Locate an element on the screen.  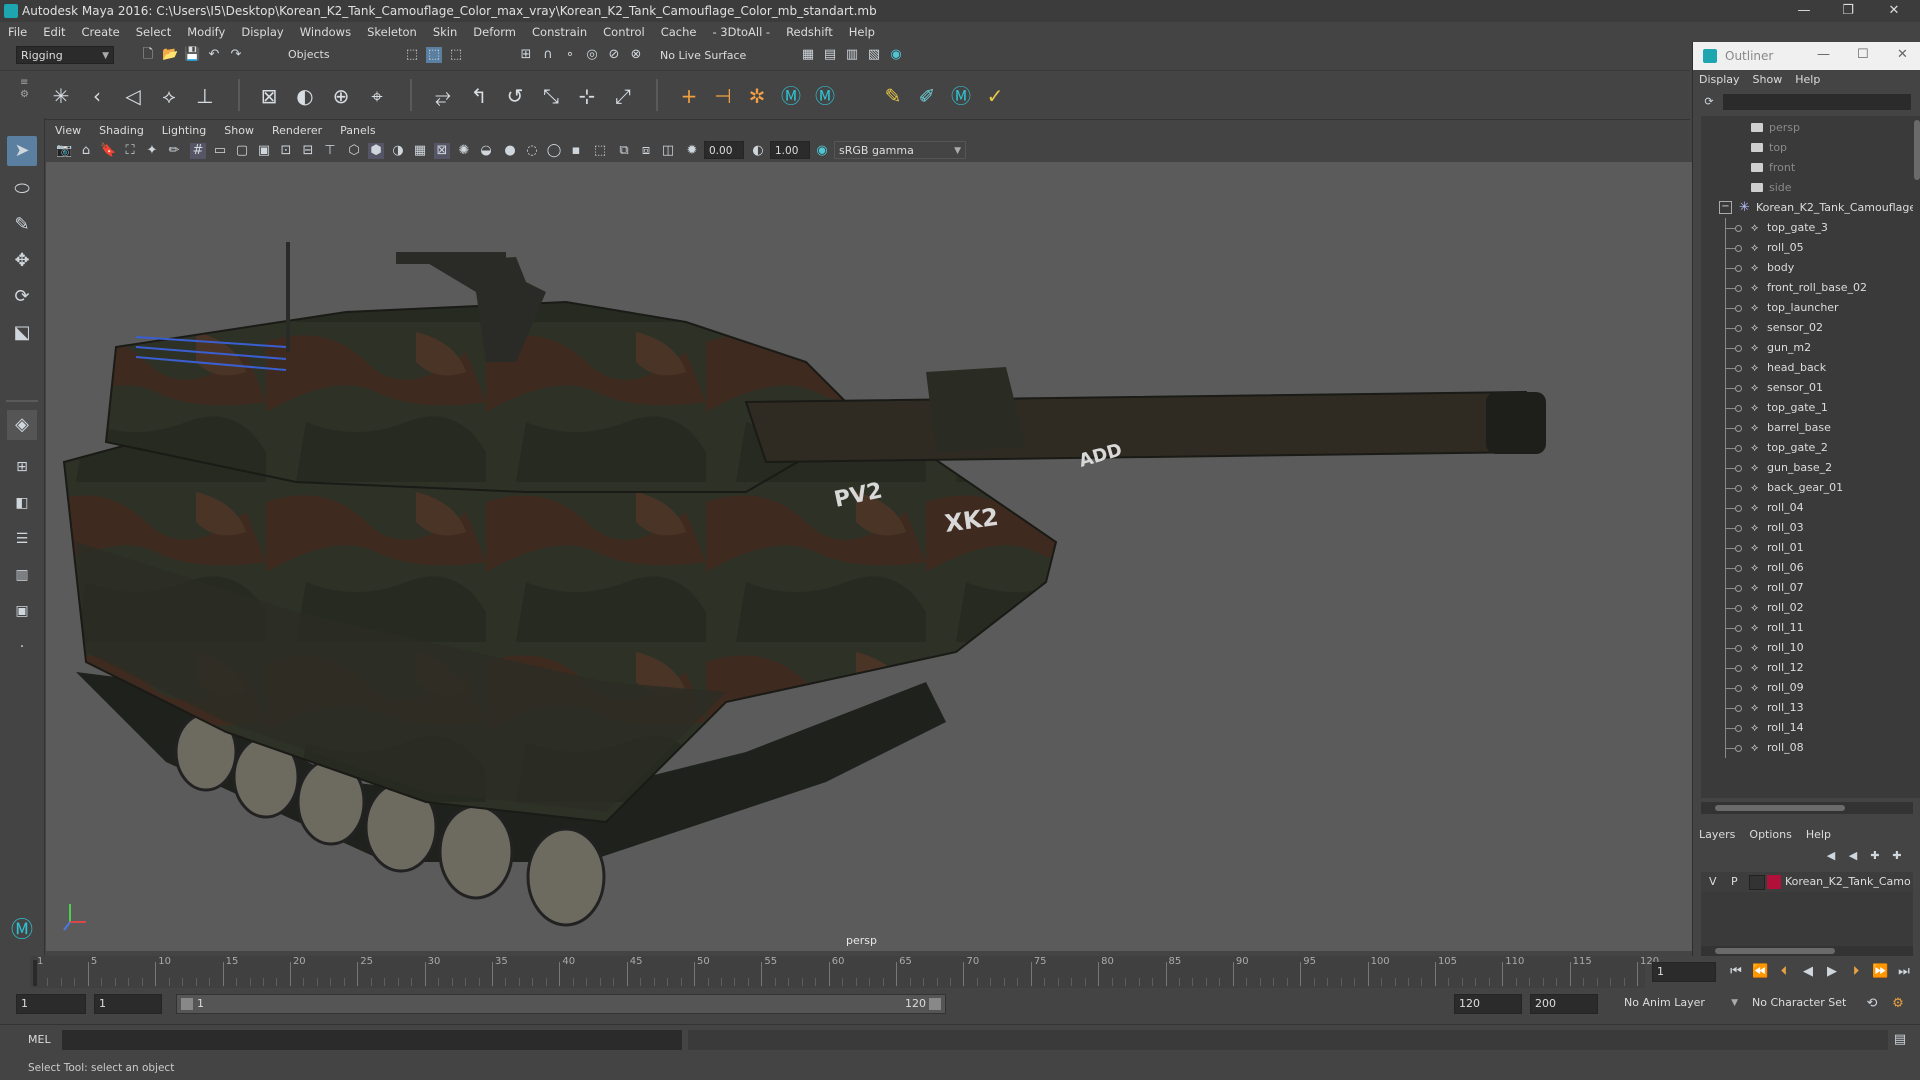
constraint-aim-icon: ⊹ is located at coordinates (587, 96).